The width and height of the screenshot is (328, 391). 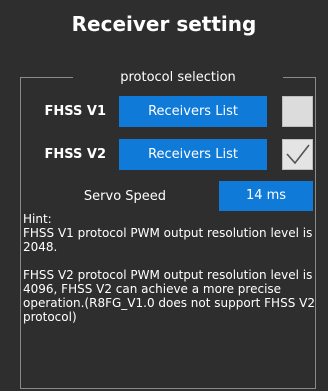 What do you see at coordinates (193, 154) in the screenshot?
I see `fhss-v2-receivers-list-button: Receivers List` at bounding box center [193, 154].